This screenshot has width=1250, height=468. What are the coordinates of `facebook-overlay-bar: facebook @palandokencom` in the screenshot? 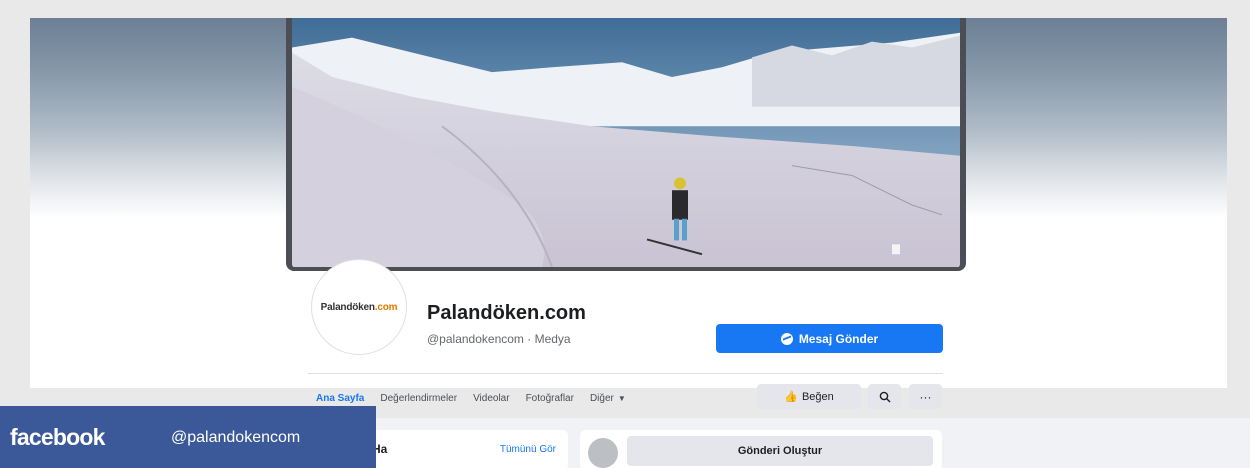 It's located at (188, 437).